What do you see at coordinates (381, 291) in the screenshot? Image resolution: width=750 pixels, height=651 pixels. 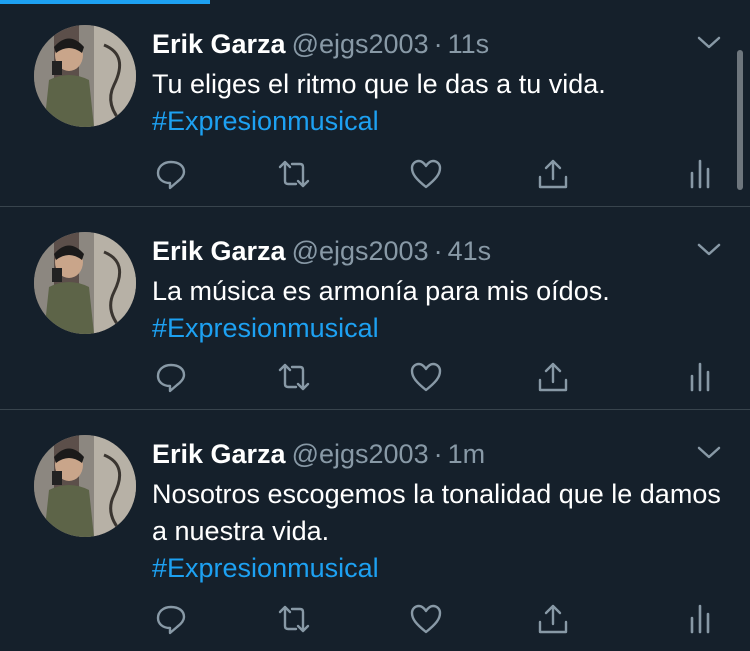 I see `tweet-body: La música es armonía para mis oídos.` at bounding box center [381, 291].